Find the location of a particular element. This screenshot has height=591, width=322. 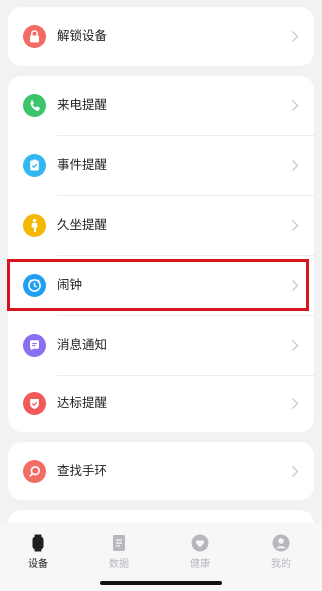

menu-item-alarm: 闹钟 is located at coordinates (161, 285).